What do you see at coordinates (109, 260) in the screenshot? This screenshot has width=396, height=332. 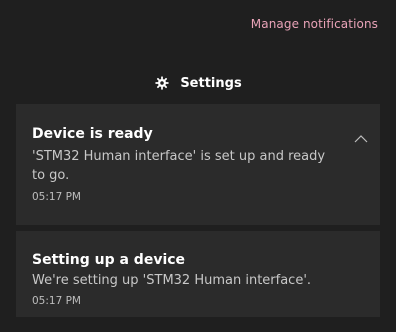 I see `notification-title: Setting up a device` at bounding box center [109, 260].